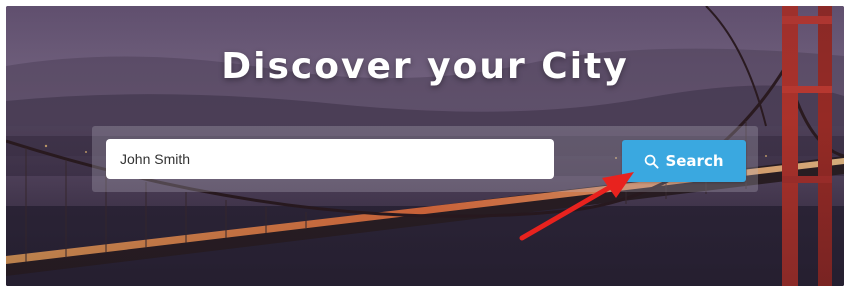 Image resolution: width=849 pixels, height=291 pixels. I want to click on page-title: Discover your City, so click(425, 66).